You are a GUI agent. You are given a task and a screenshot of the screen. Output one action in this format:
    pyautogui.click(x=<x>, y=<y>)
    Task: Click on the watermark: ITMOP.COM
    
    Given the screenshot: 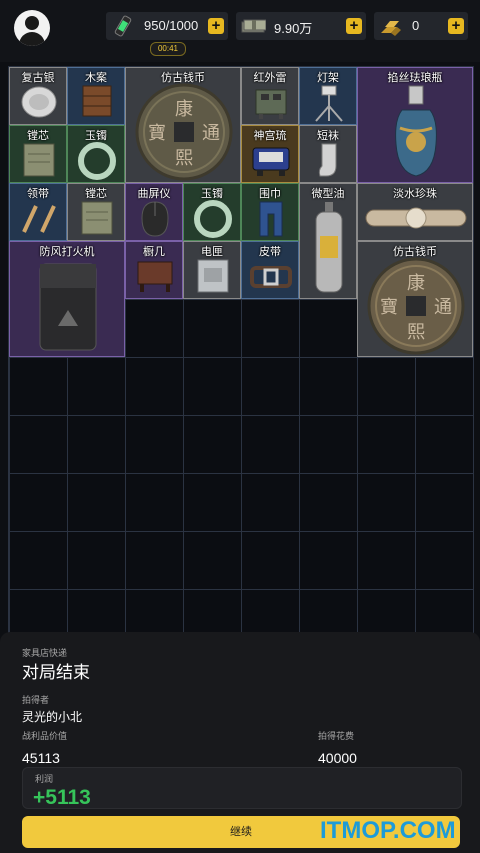 What is the action you would take?
    pyautogui.click(x=388, y=830)
    